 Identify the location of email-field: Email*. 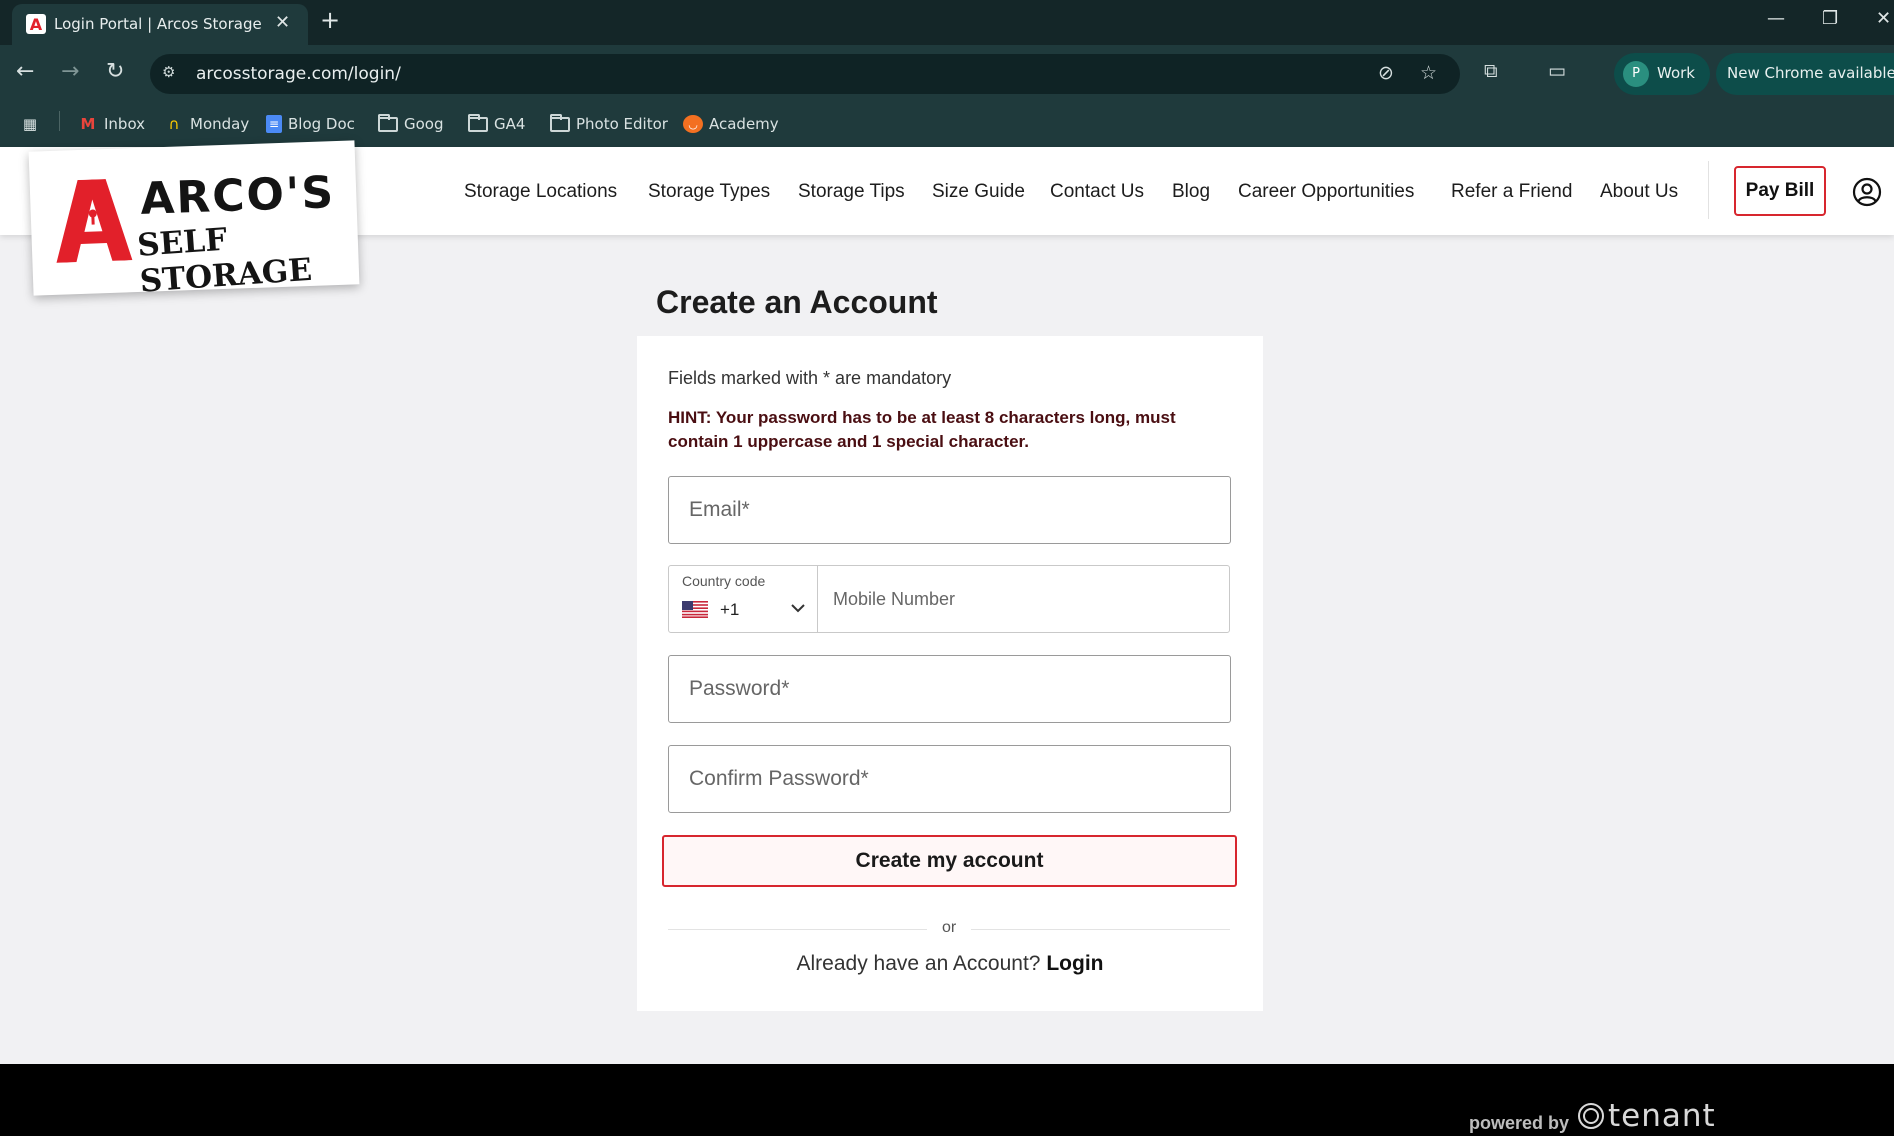
(949, 510).